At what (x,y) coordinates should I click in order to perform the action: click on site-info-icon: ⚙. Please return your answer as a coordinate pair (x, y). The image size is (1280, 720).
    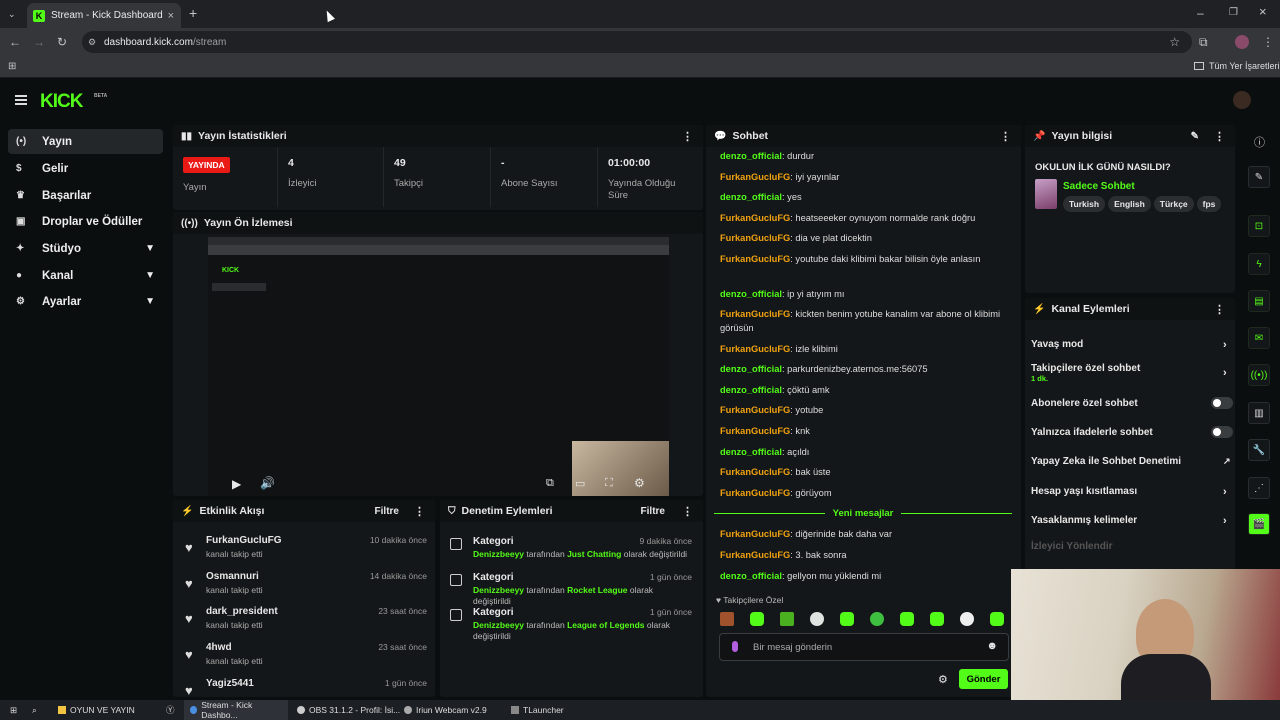
    Looking at the image, I should click on (92, 42).